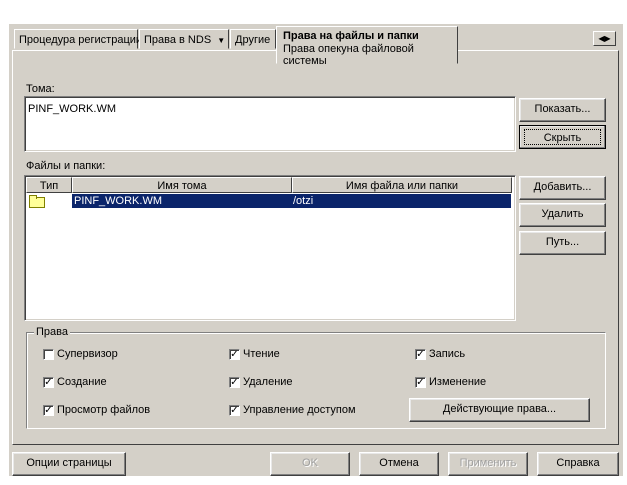  What do you see at coordinates (82, 382) in the screenshot?
I see `create-label: Создание` at bounding box center [82, 382].